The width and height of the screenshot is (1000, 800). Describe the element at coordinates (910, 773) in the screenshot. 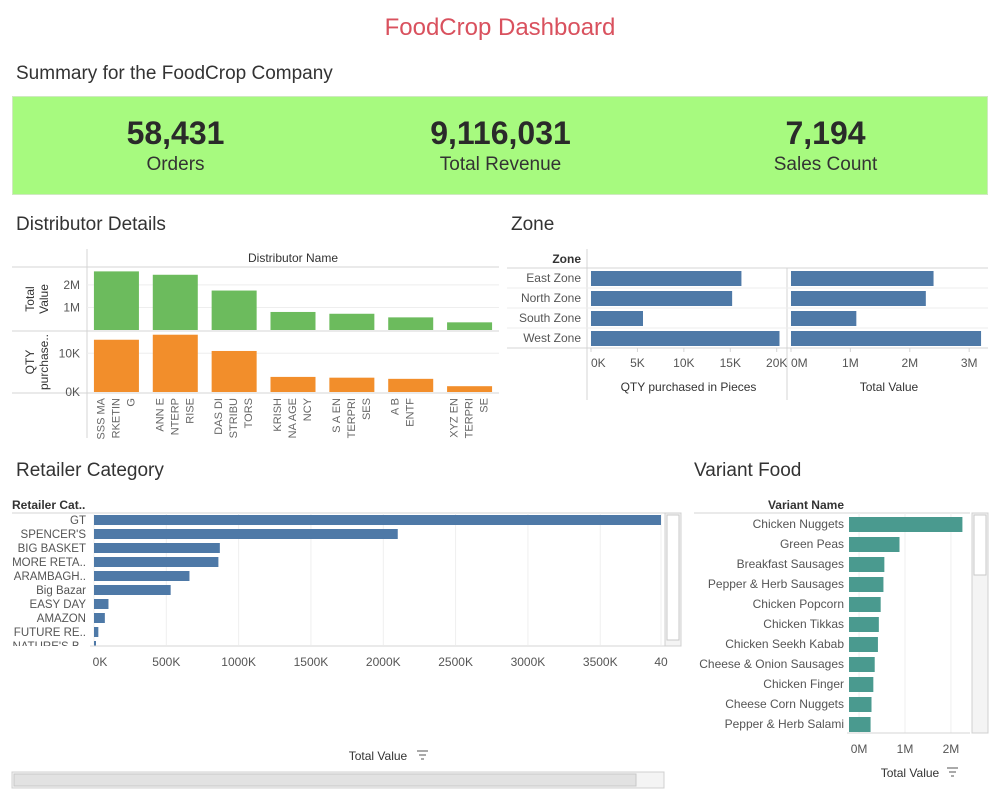

I see `variant-axis-title: Total Value` at that location.